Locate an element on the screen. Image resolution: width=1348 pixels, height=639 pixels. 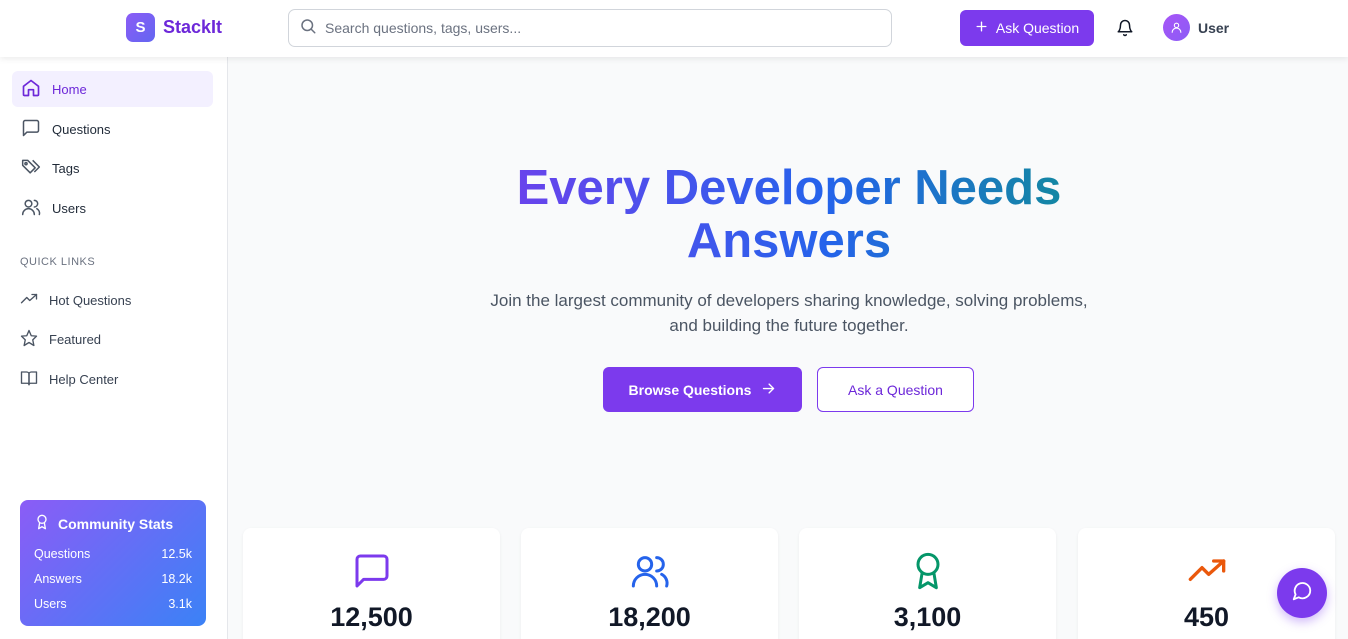
chat-button is located at coordinates (1302, 593).